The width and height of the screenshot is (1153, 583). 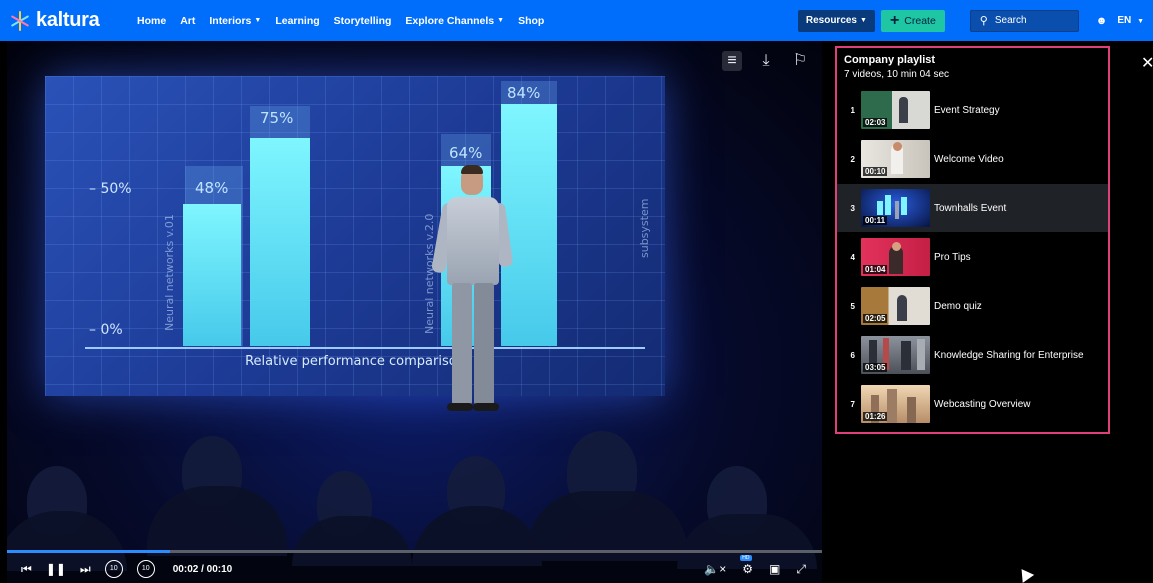 I want to click on duration-badge: 00:11, so click(x=875, y=220).